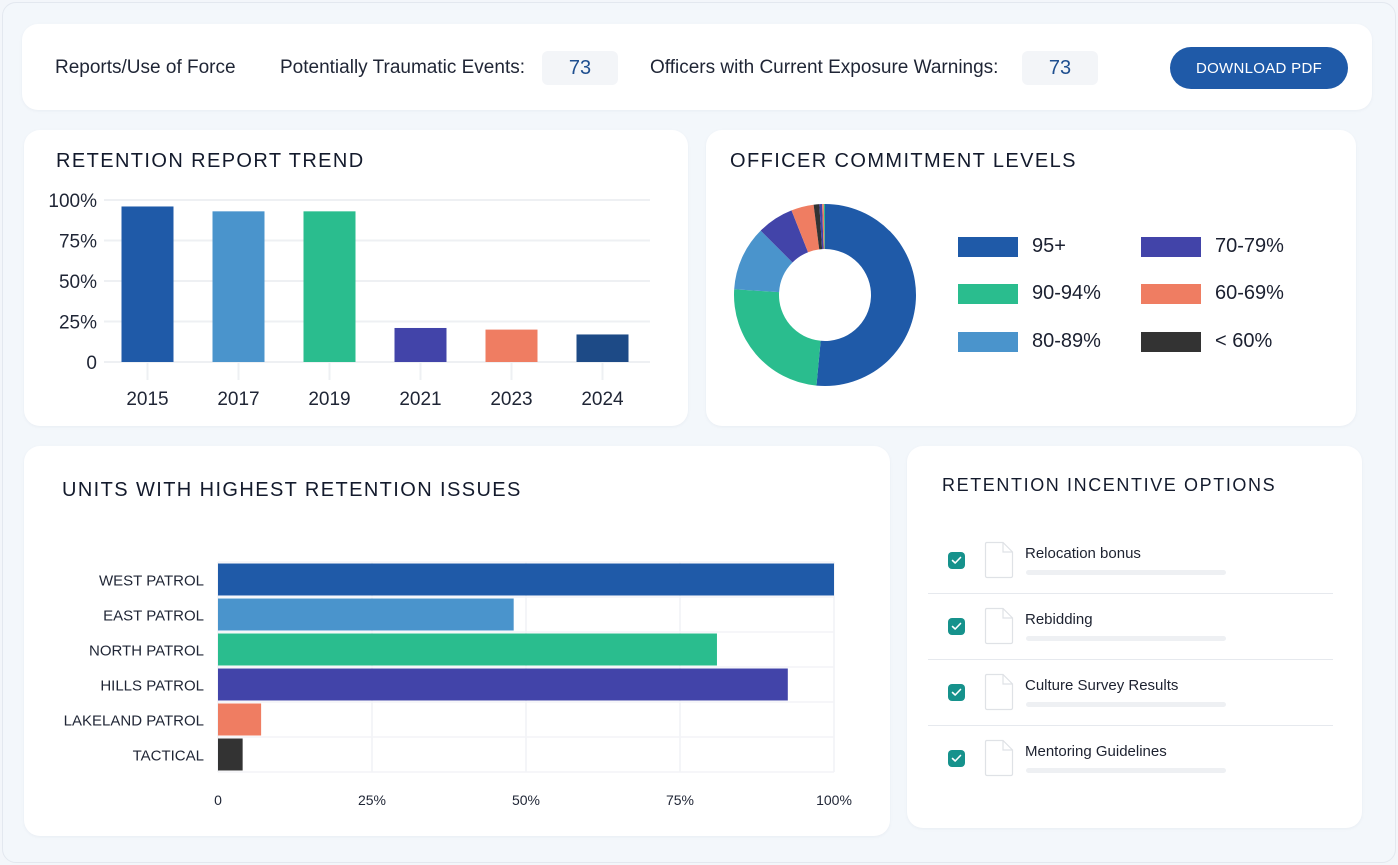 The height and width of the screenshot is (865, 1398). What do you see at coordinates (1212, 246) in the screenshot?
I see `legend-item: 70-79%` at bounding box center [1212, 246].